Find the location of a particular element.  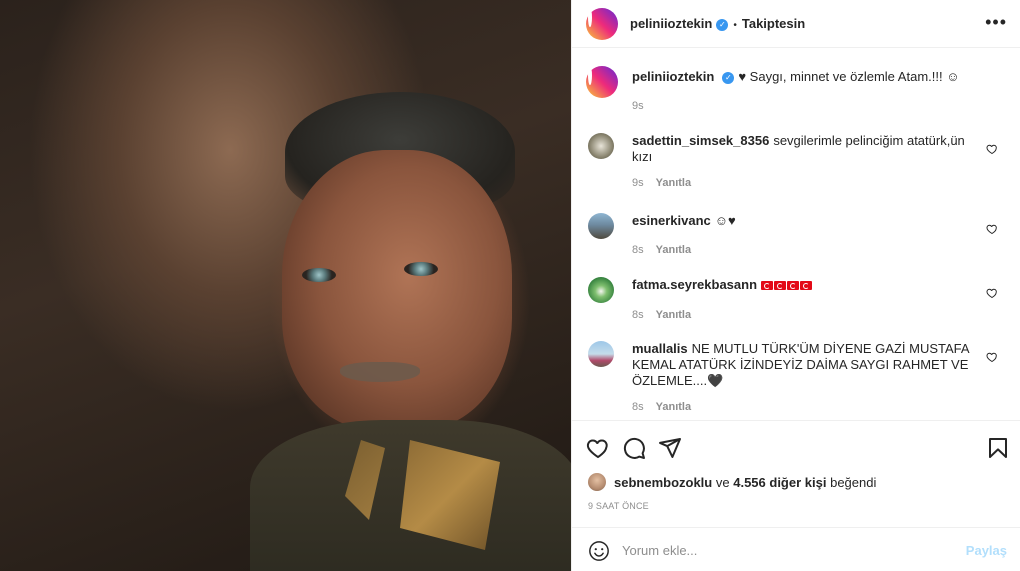

comment-username: fatma.seyrekbasann is located at coordinates (694, 284).